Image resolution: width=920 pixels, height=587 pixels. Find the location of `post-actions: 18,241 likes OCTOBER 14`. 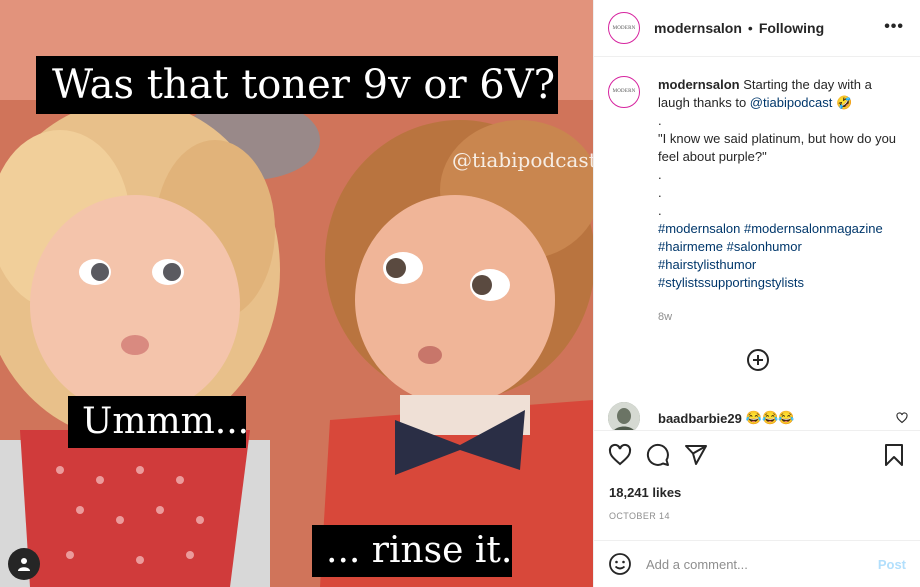

post-actions: 18,241 likes OCTOBER 14 is located at coordinates (757, 491).